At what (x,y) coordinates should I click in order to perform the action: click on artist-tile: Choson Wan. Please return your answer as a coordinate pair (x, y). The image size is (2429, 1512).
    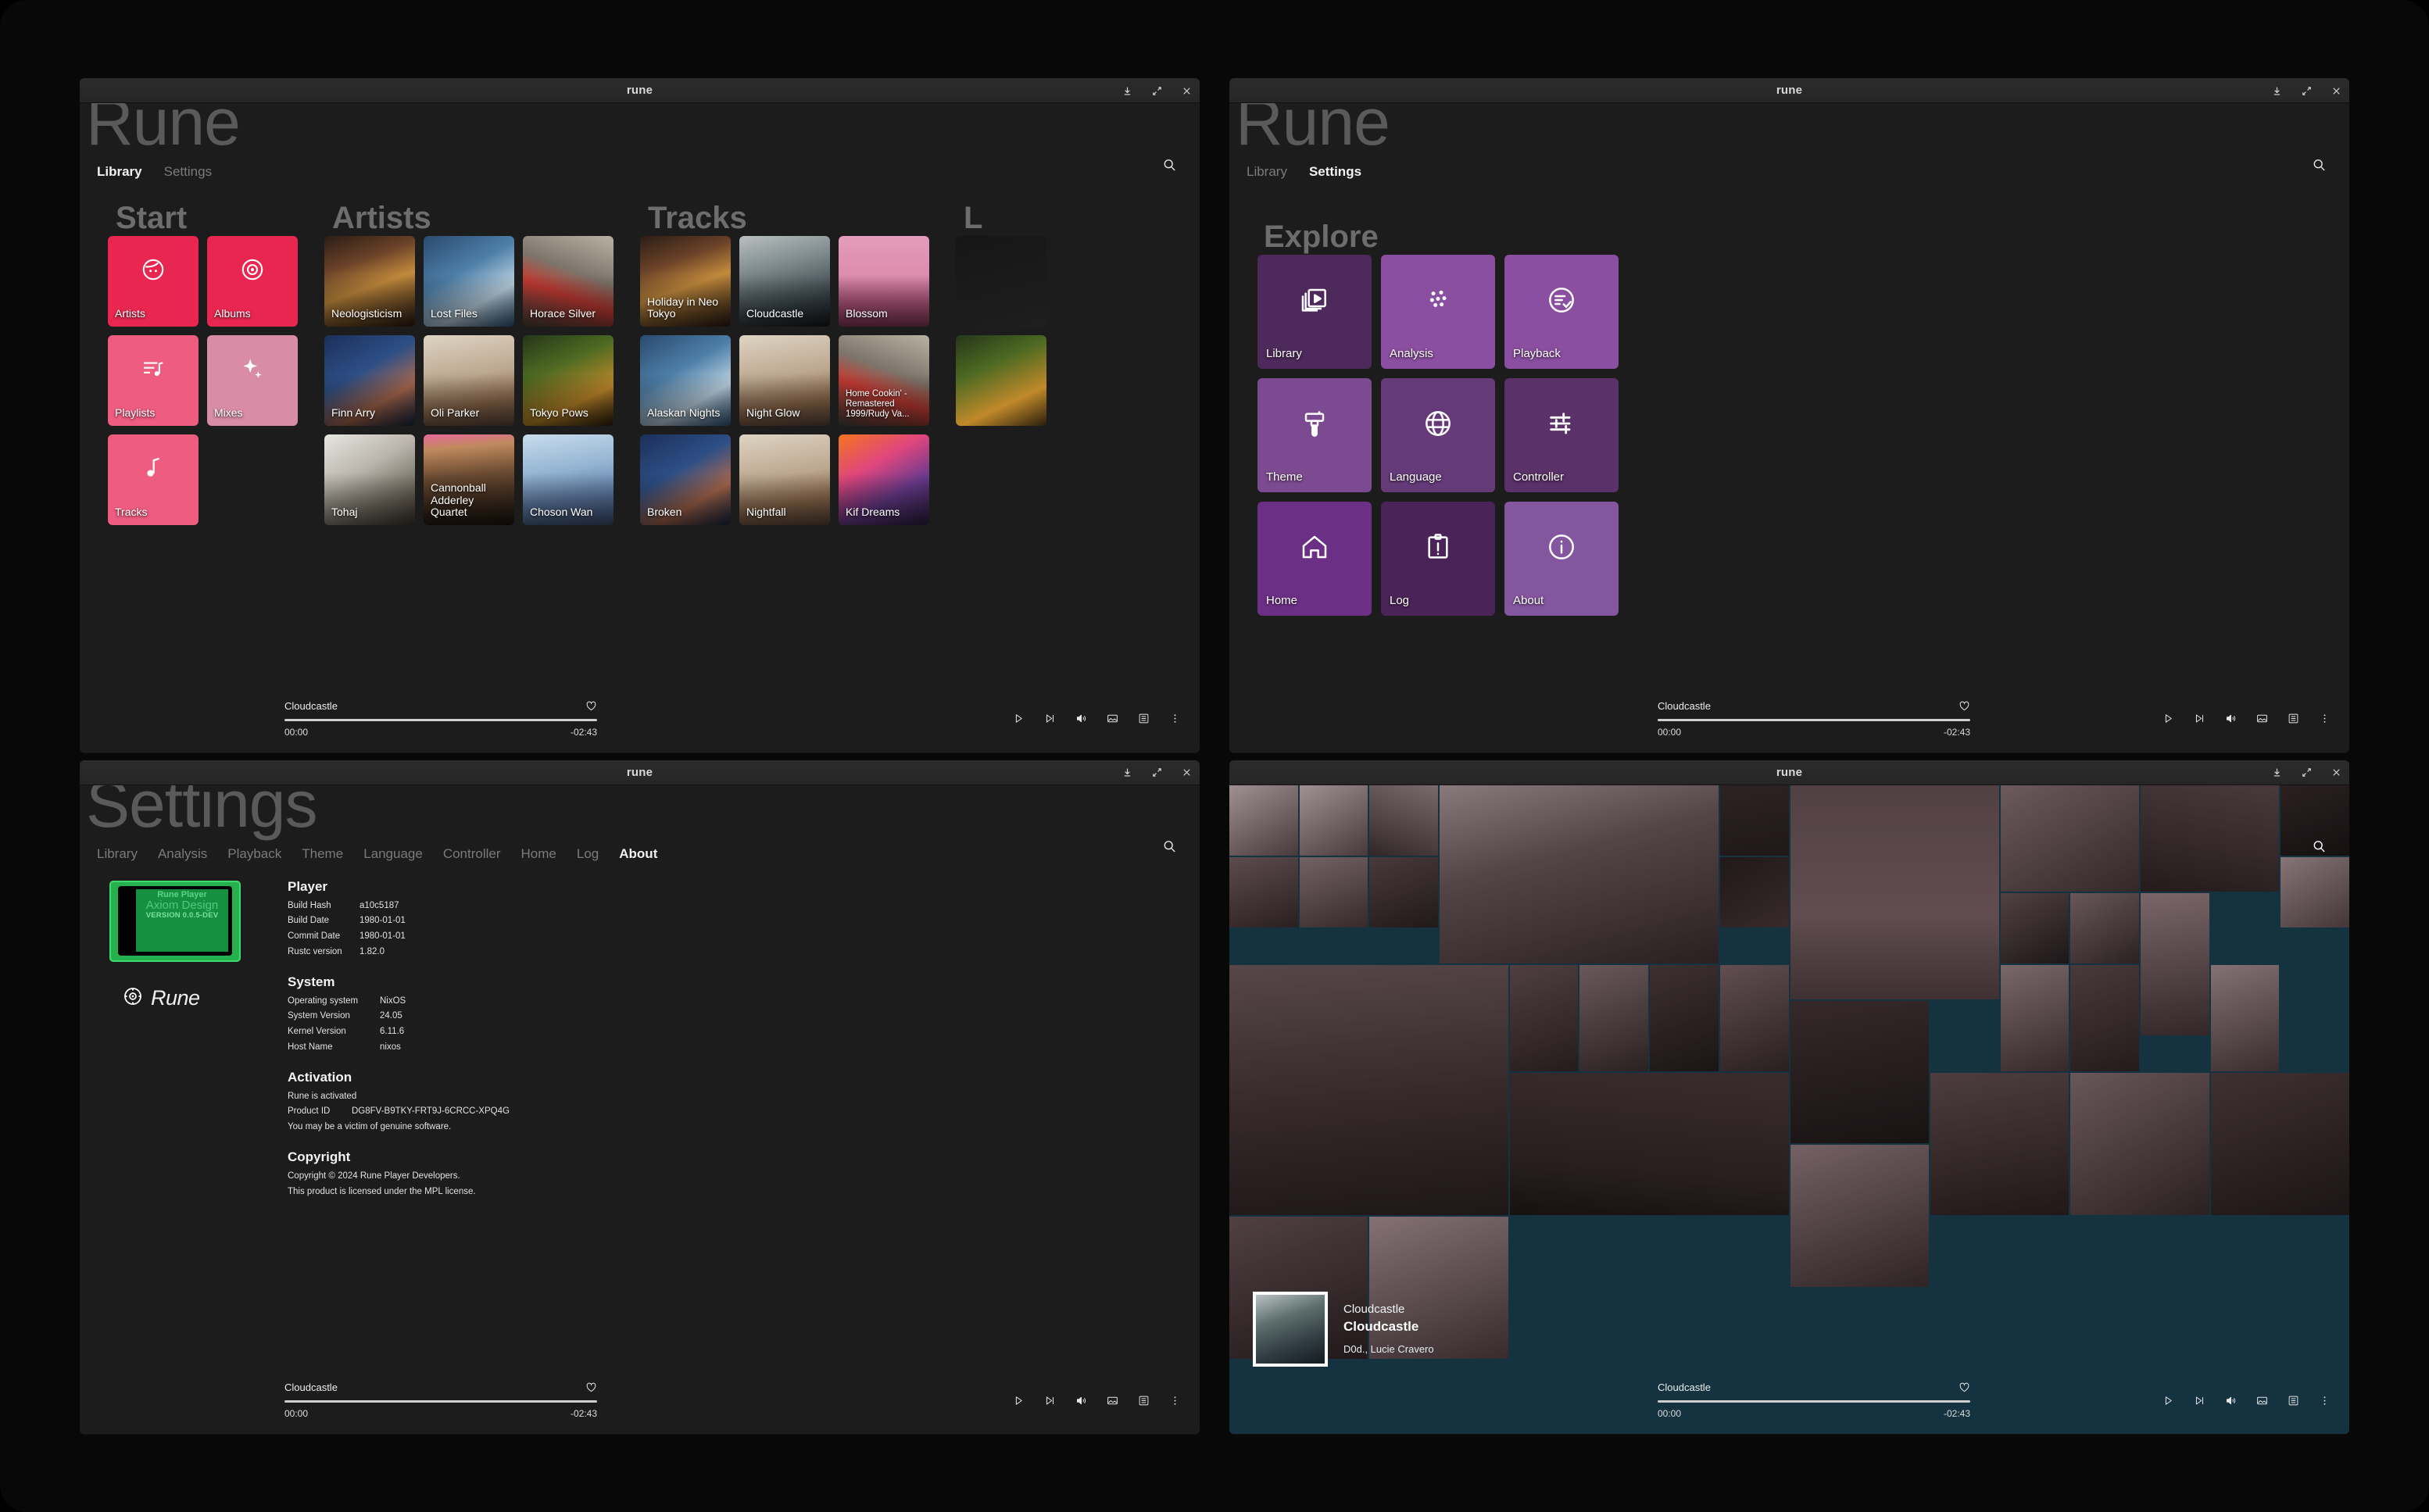
    Looking at the image, I should click on (568, 479).